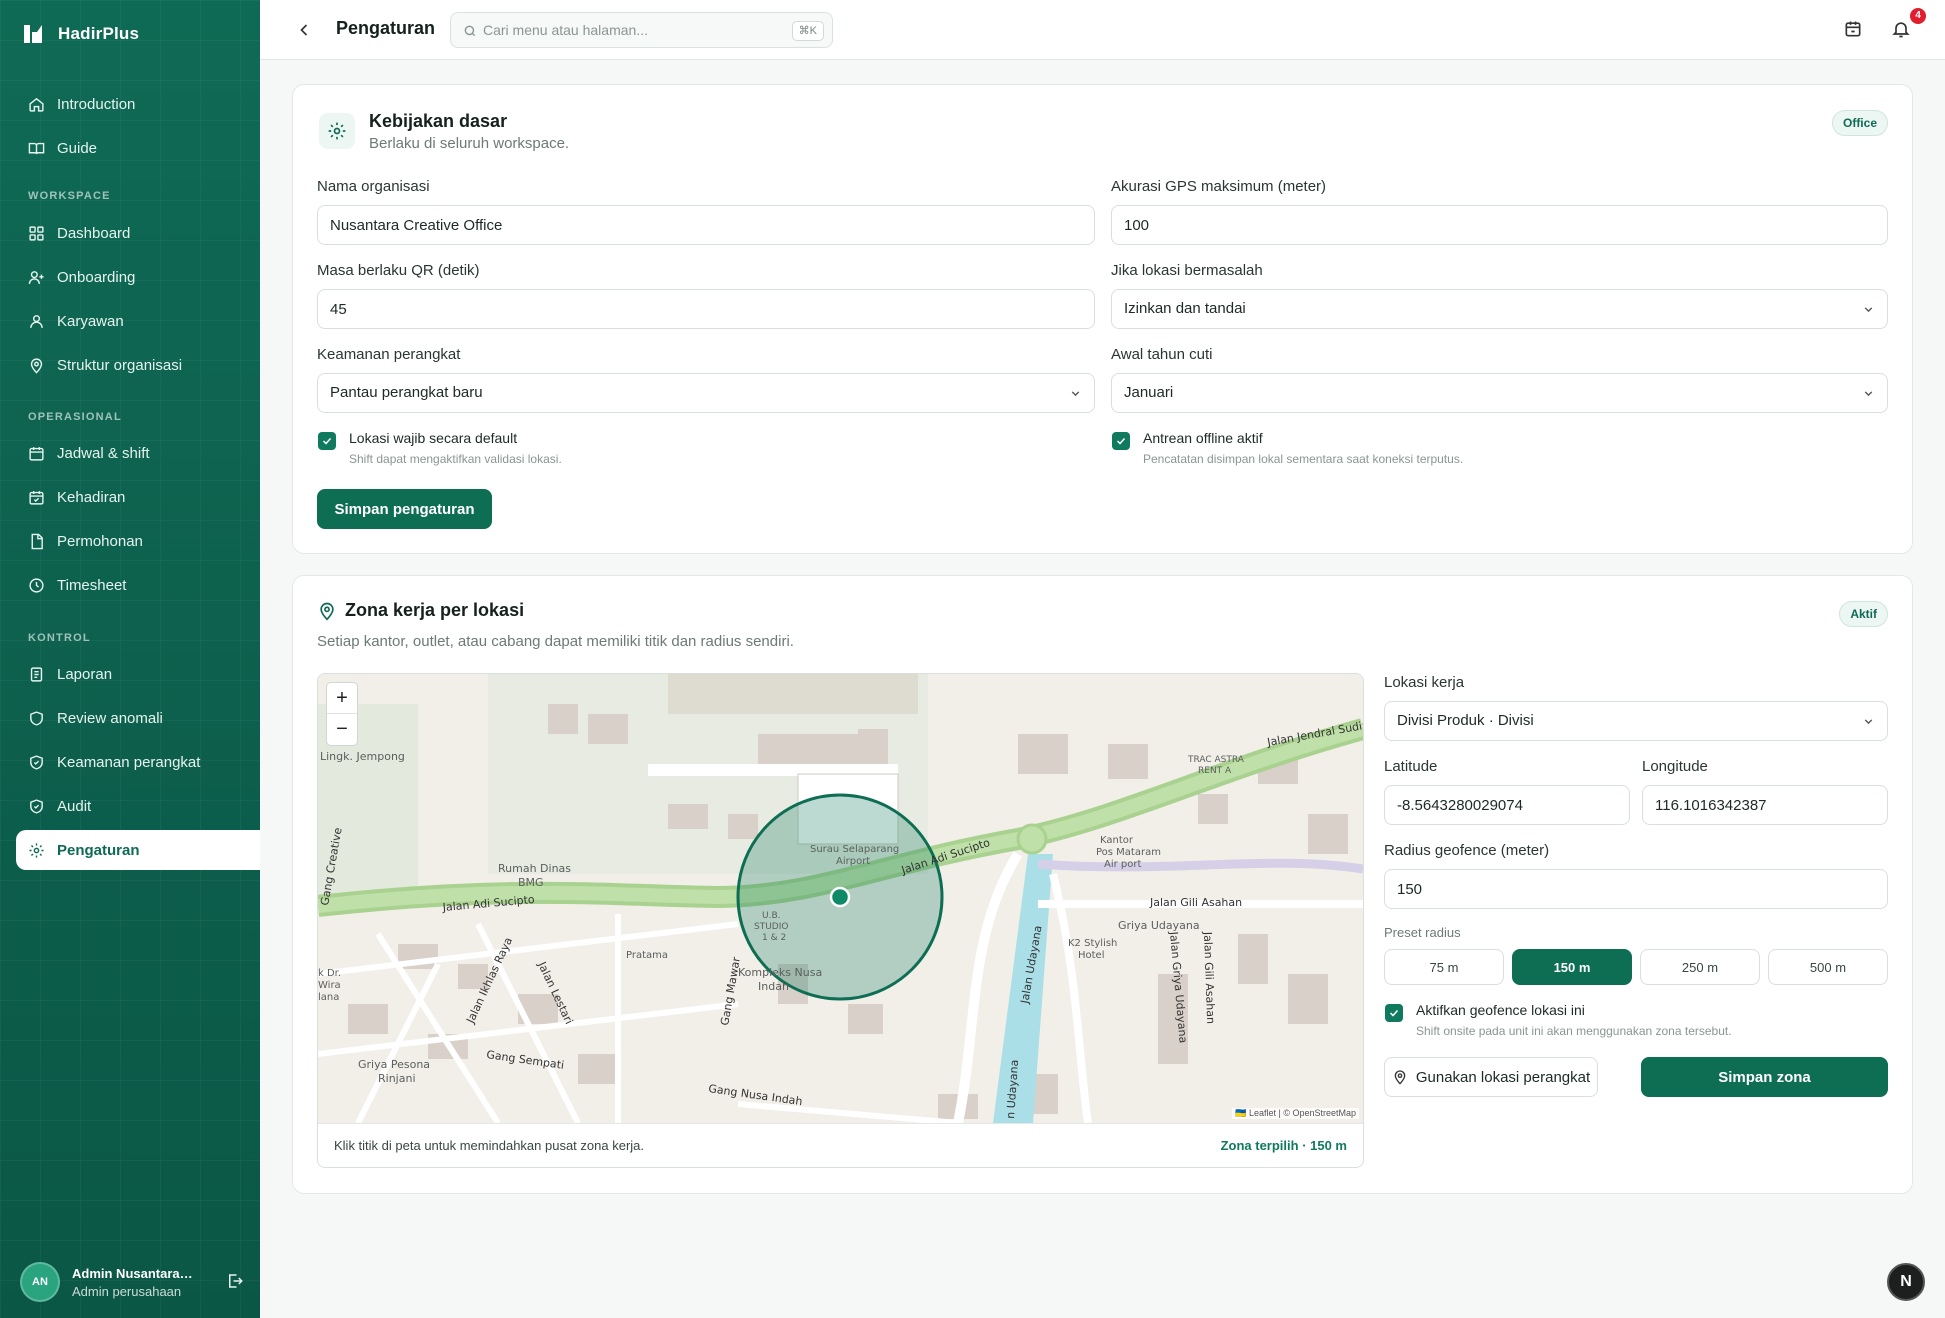 This screenshot has width=1945, height=1318. Describe the element at coordinates (780, 972) in the screenshot. I see `map-label-kompleks-1: Kompleks Nusa` at that location.